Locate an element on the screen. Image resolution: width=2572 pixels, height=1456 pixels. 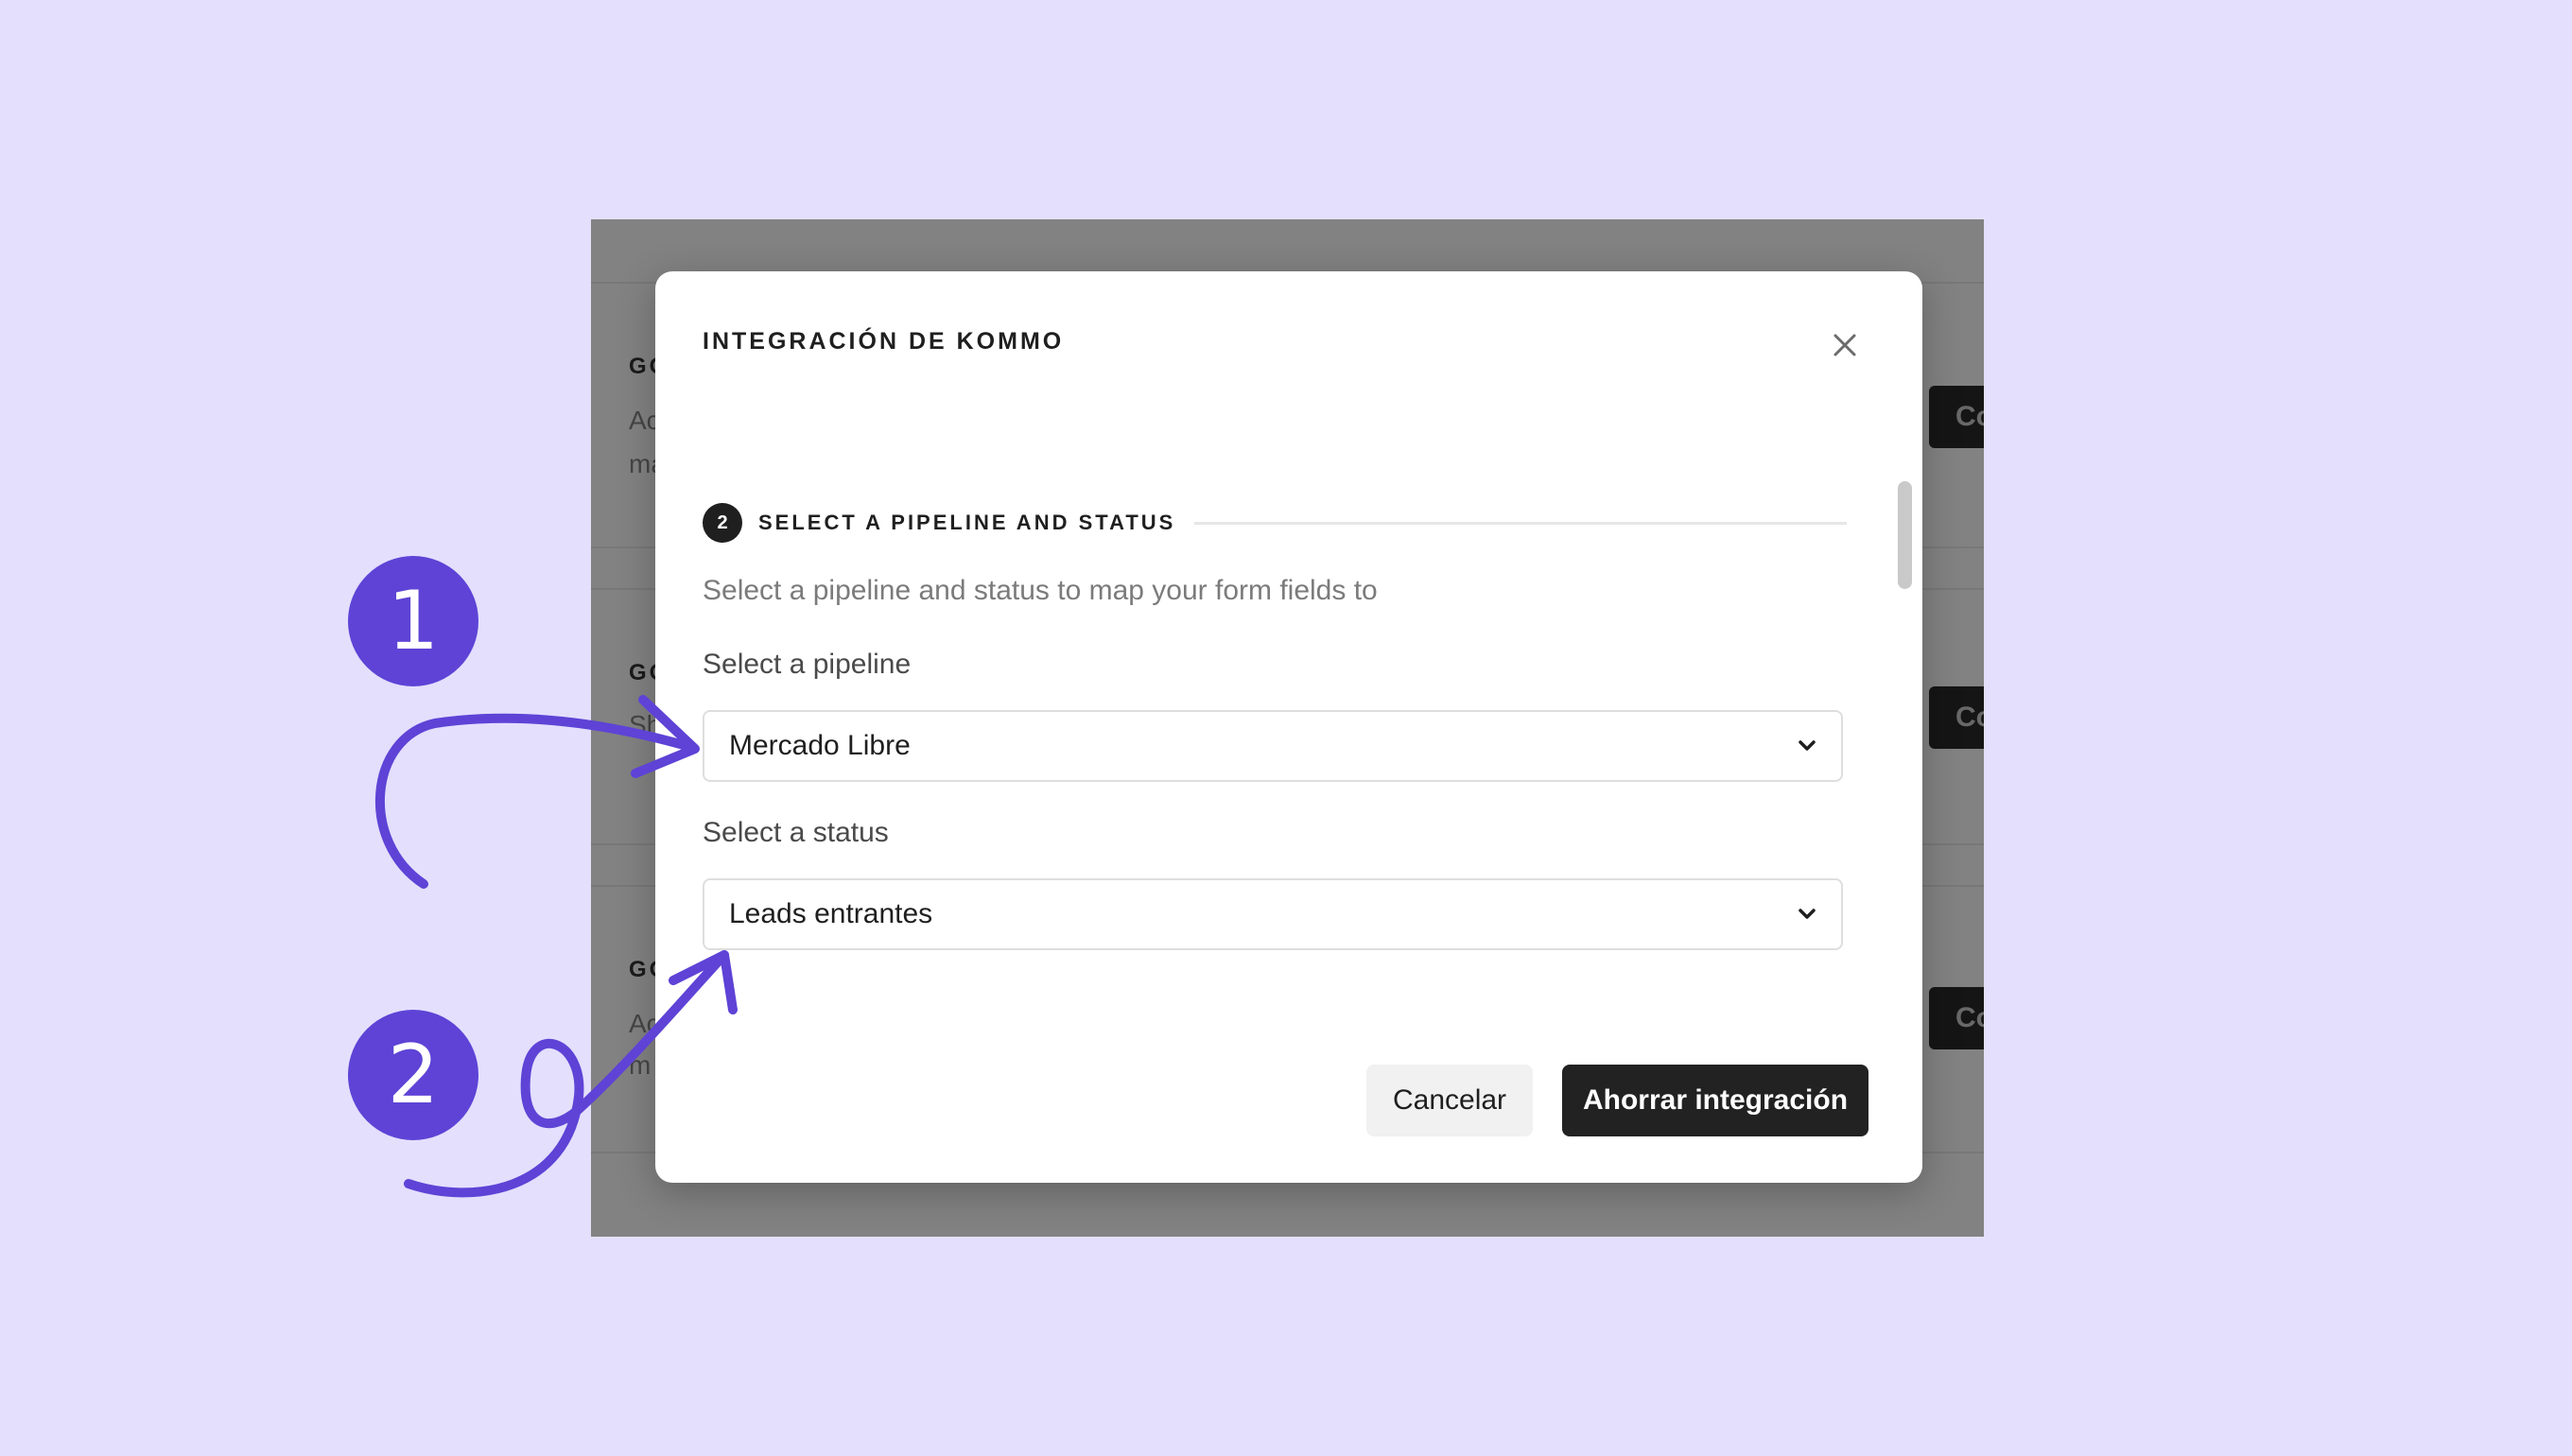
step-number-badge: 2 is located at coordinates (722, 523).